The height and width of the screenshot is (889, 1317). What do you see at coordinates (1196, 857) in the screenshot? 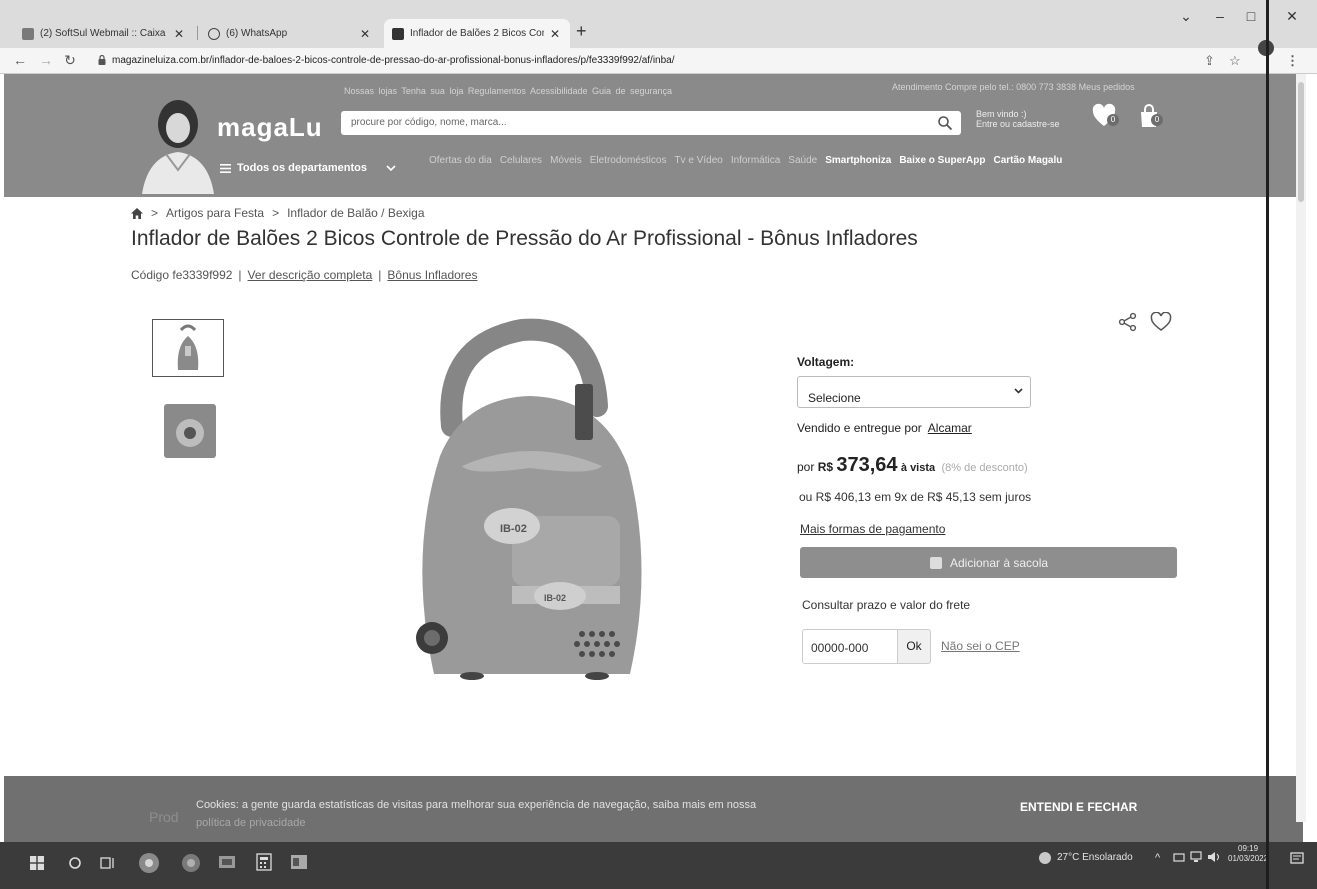
I see `network-icon` at bounding box center [1196, 857].